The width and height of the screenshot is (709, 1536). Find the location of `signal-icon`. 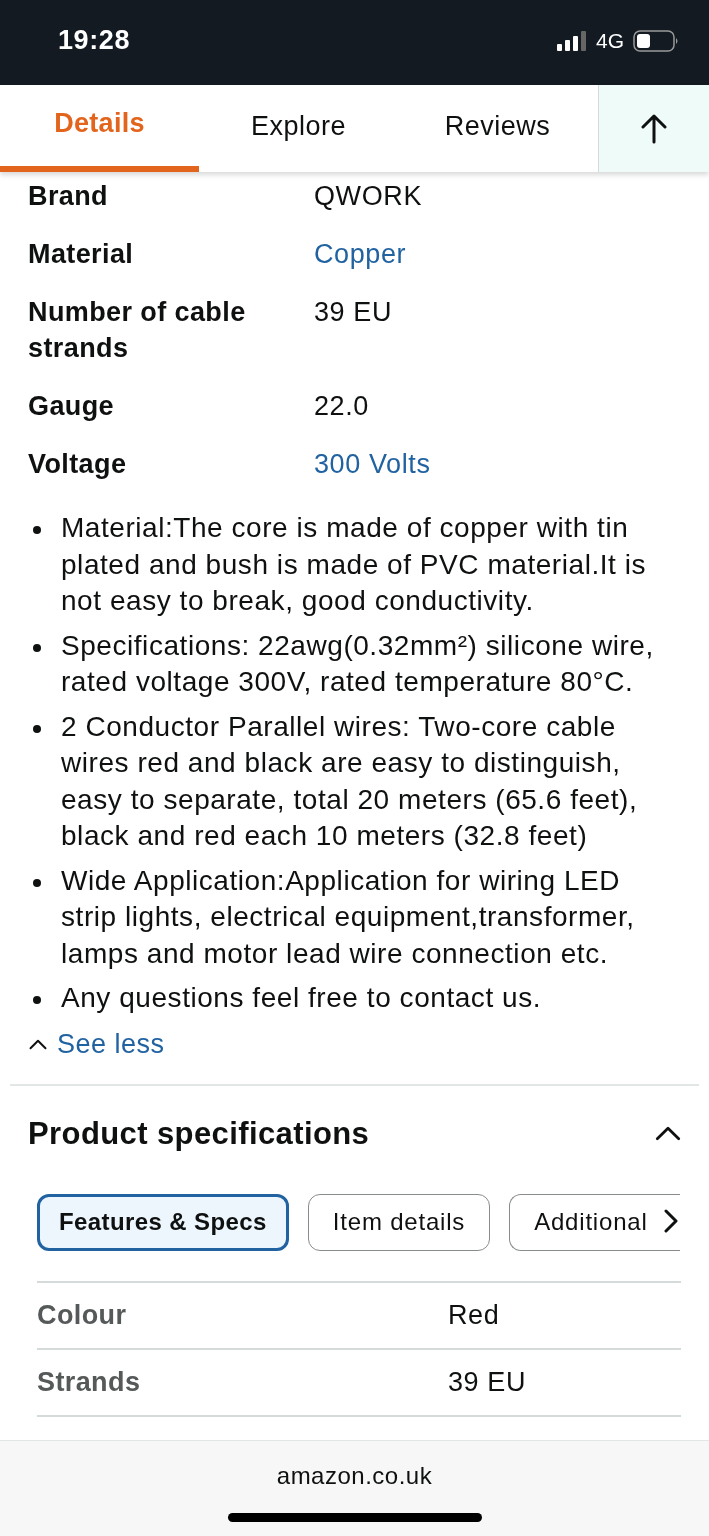

signal-icon is located at coordinates (572, 40).